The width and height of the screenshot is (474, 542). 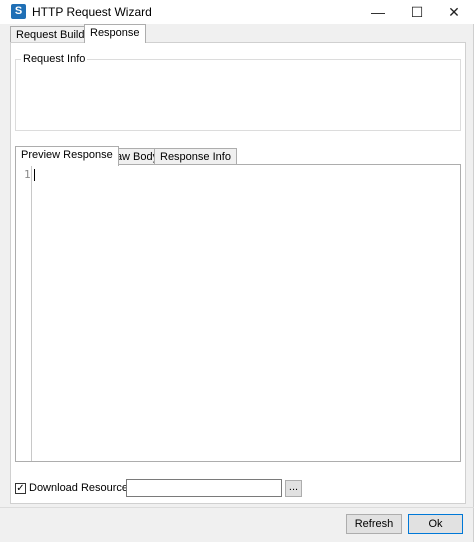 What do you see at coordinates (417, 12) in the screenshot?
I see `maximize-button: ☐` at bounding box center [417, 12].